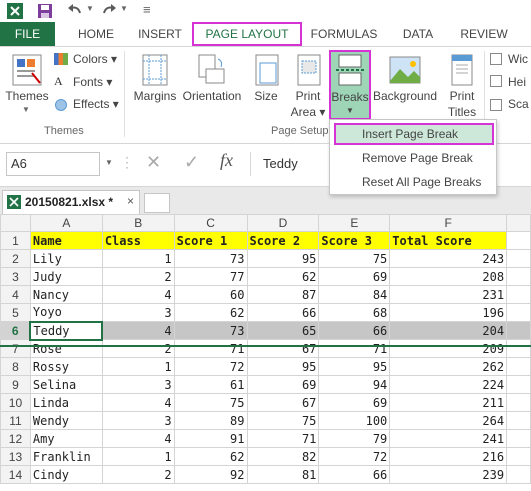 This screenshot has height=491, width=531. What do you see at coordinates (66, 312) in the screenshot?
I see `cell: Yoyo` at bounding box center [66, 312].